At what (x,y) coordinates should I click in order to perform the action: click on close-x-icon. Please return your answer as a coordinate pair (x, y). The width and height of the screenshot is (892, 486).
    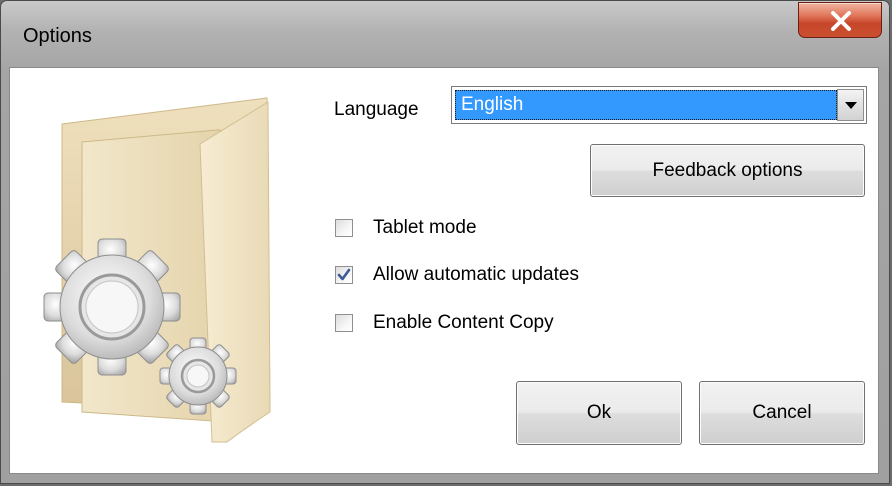
    Looking at the image, I should click on (841, 21).